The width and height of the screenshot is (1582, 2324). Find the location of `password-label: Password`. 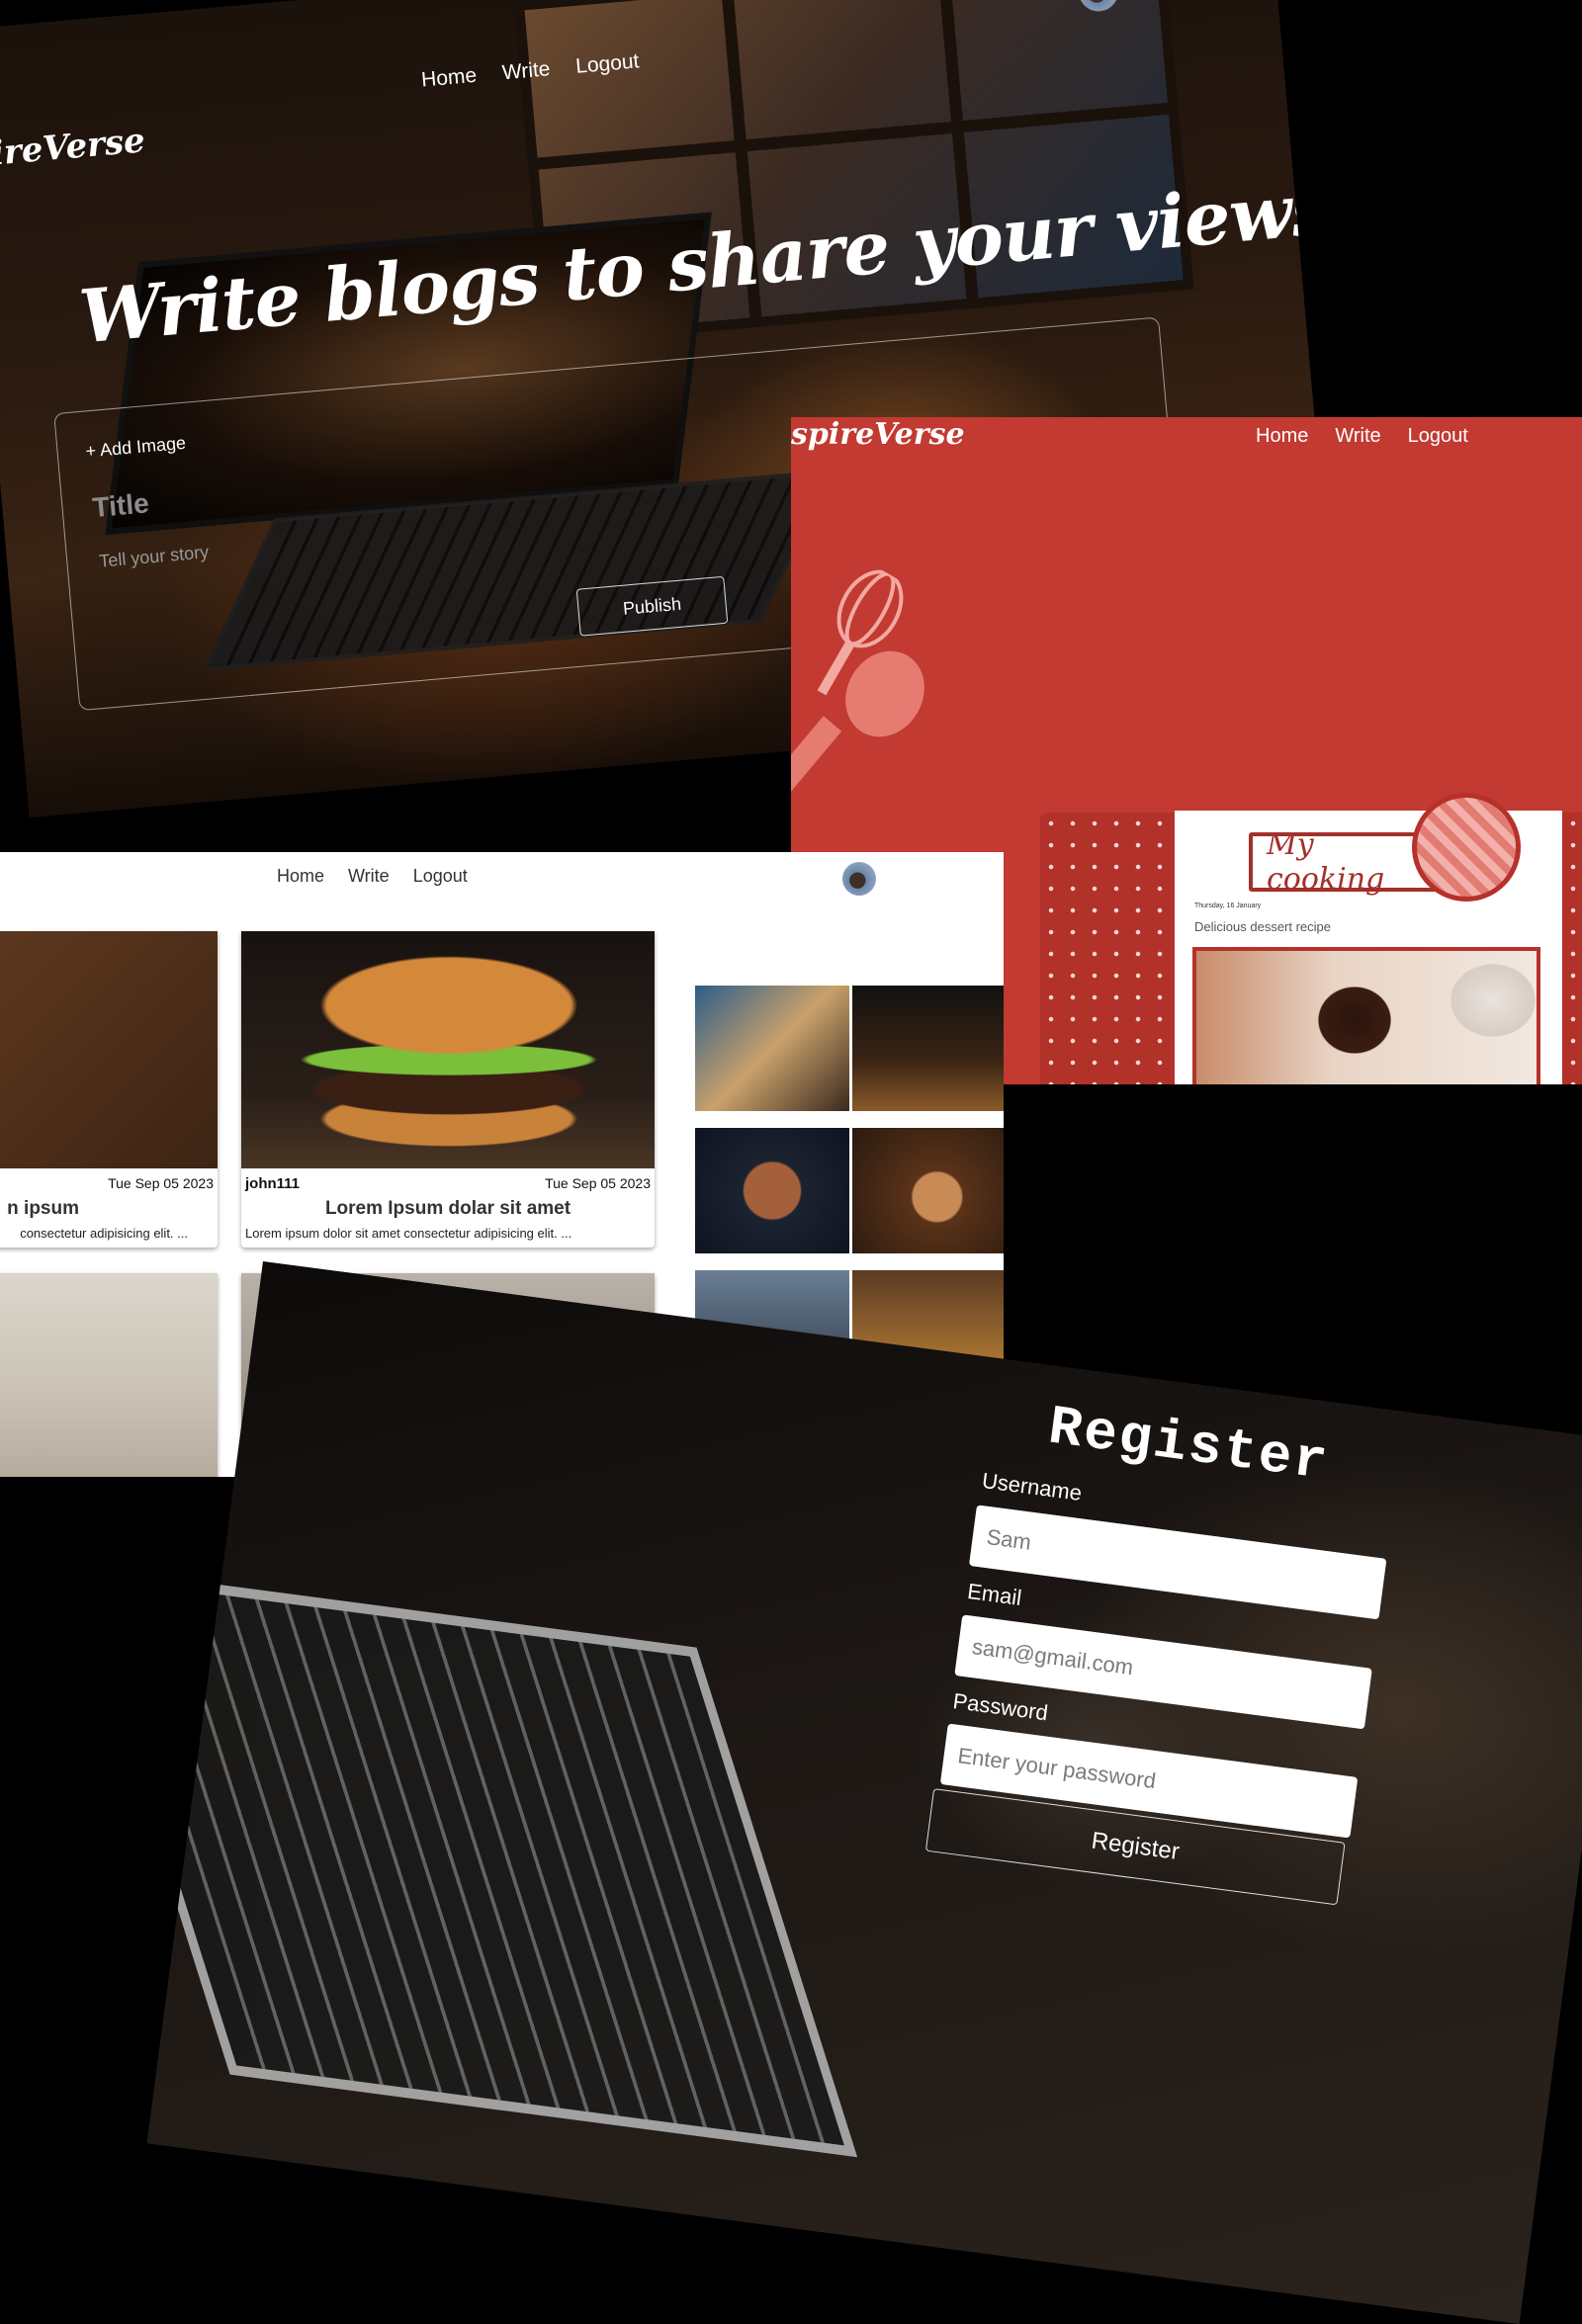

password-label: Password is located at coordinates (1000, 1707).